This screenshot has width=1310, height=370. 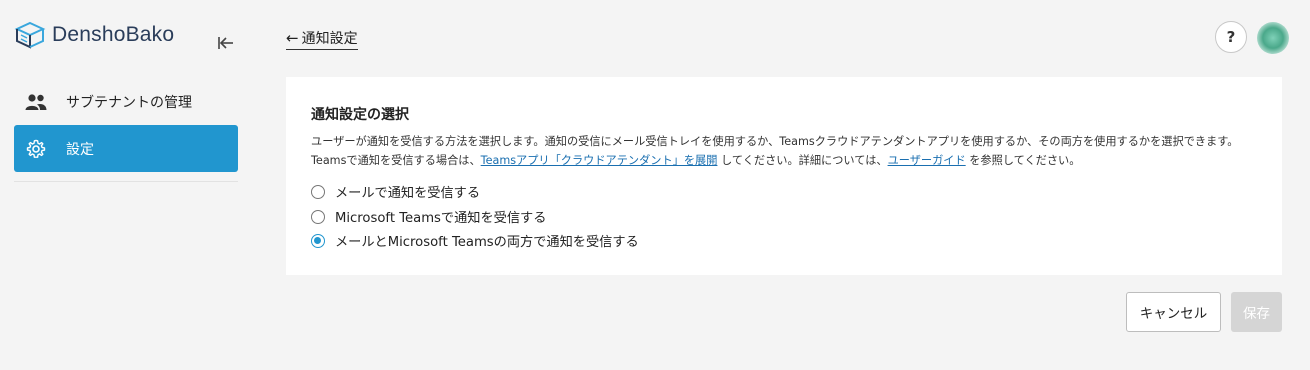 I want to click on back-to-notification-settings-link: ← 通知設定, so click(x=322, y=39).